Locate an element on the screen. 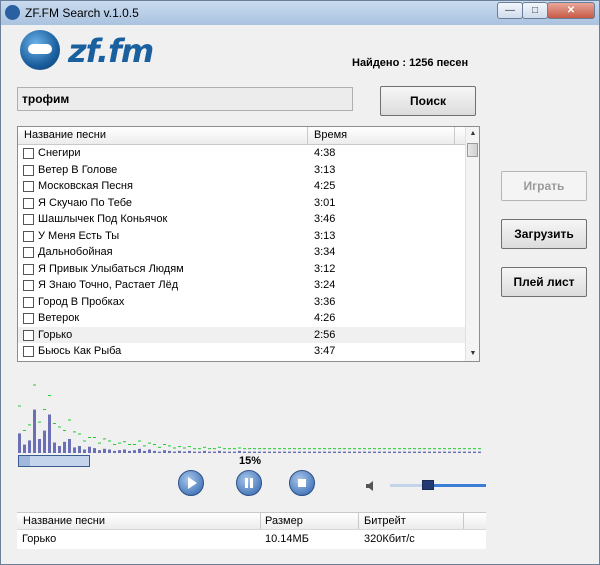 Image resolution: width=600 pixels, height=565 pixels. table-row: Дальнобойная 3:34 is located at coordinates (241, 252).